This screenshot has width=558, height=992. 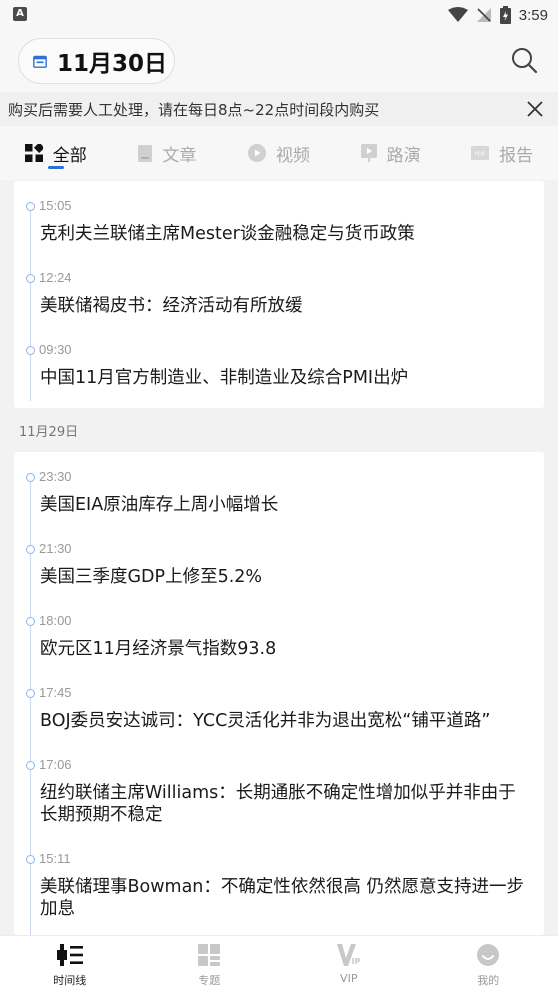 What do you see at coordinates (194, 109) in the screenshot?
I see `notice-text: 购买后需要人工处理，请在每日8点~22点时间段内购买` at bounding box center [194, 109].